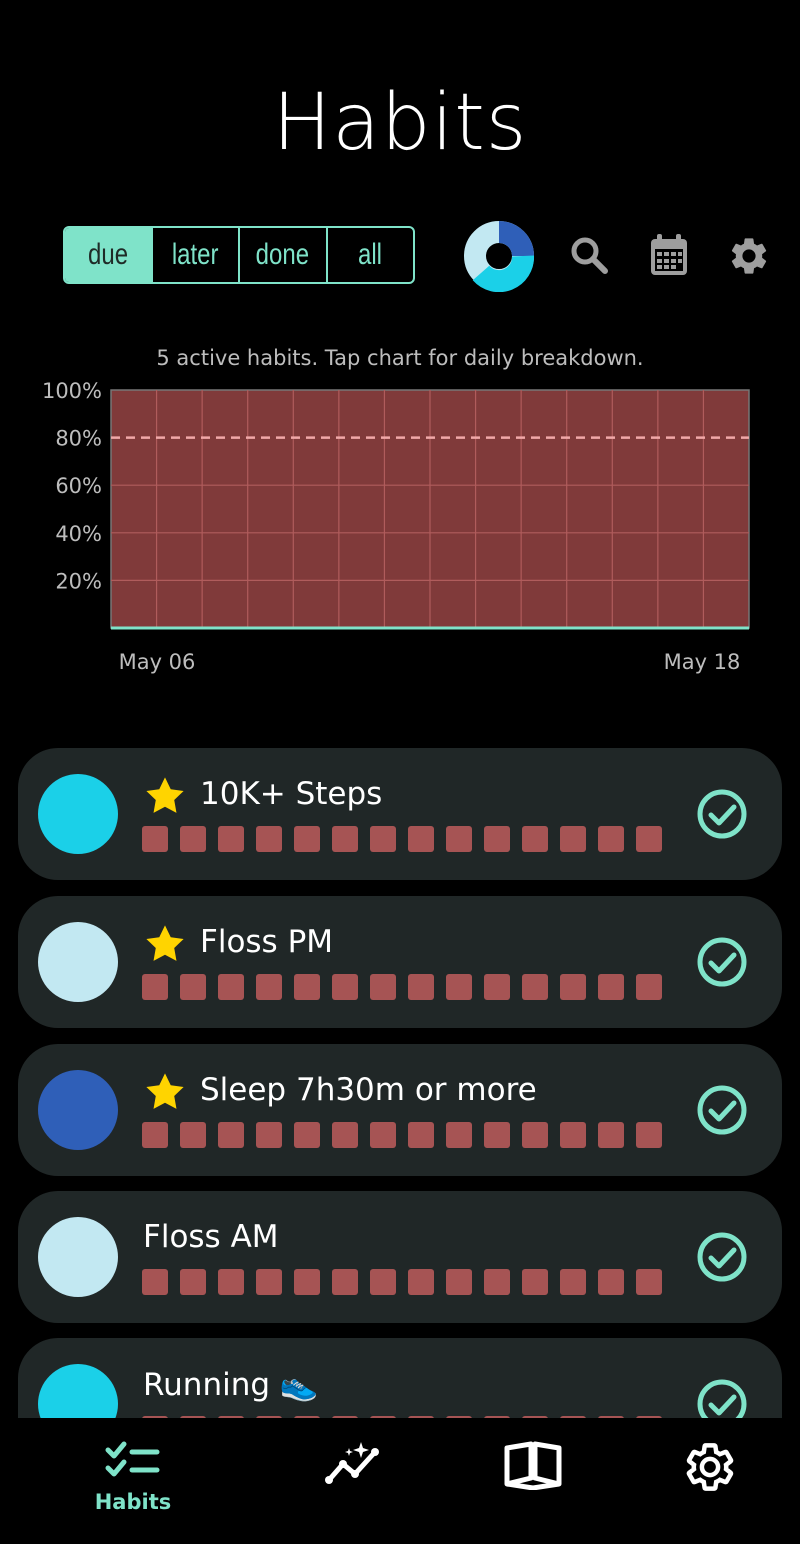 This screenshot has height=1544, width=800. I want to click on y-tick-label: 40%, so click(78, 534).